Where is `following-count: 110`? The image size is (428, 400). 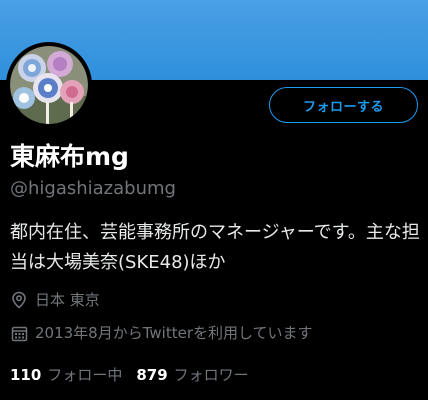
following-count: 110 is located at coordinates (26, 375).